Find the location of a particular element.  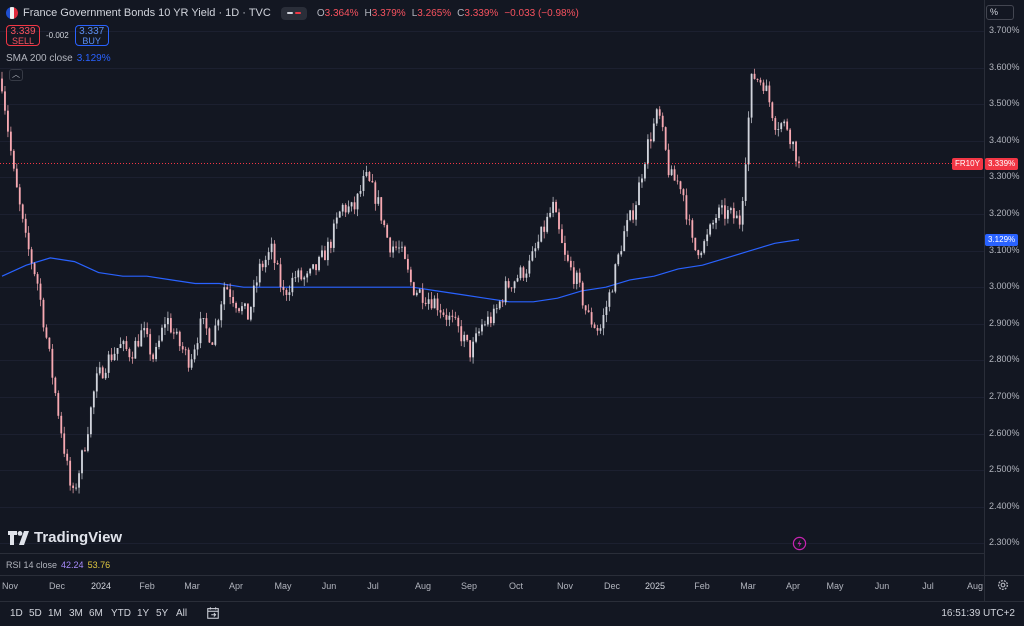

lightning-icon is located at coordinates (799, 543).